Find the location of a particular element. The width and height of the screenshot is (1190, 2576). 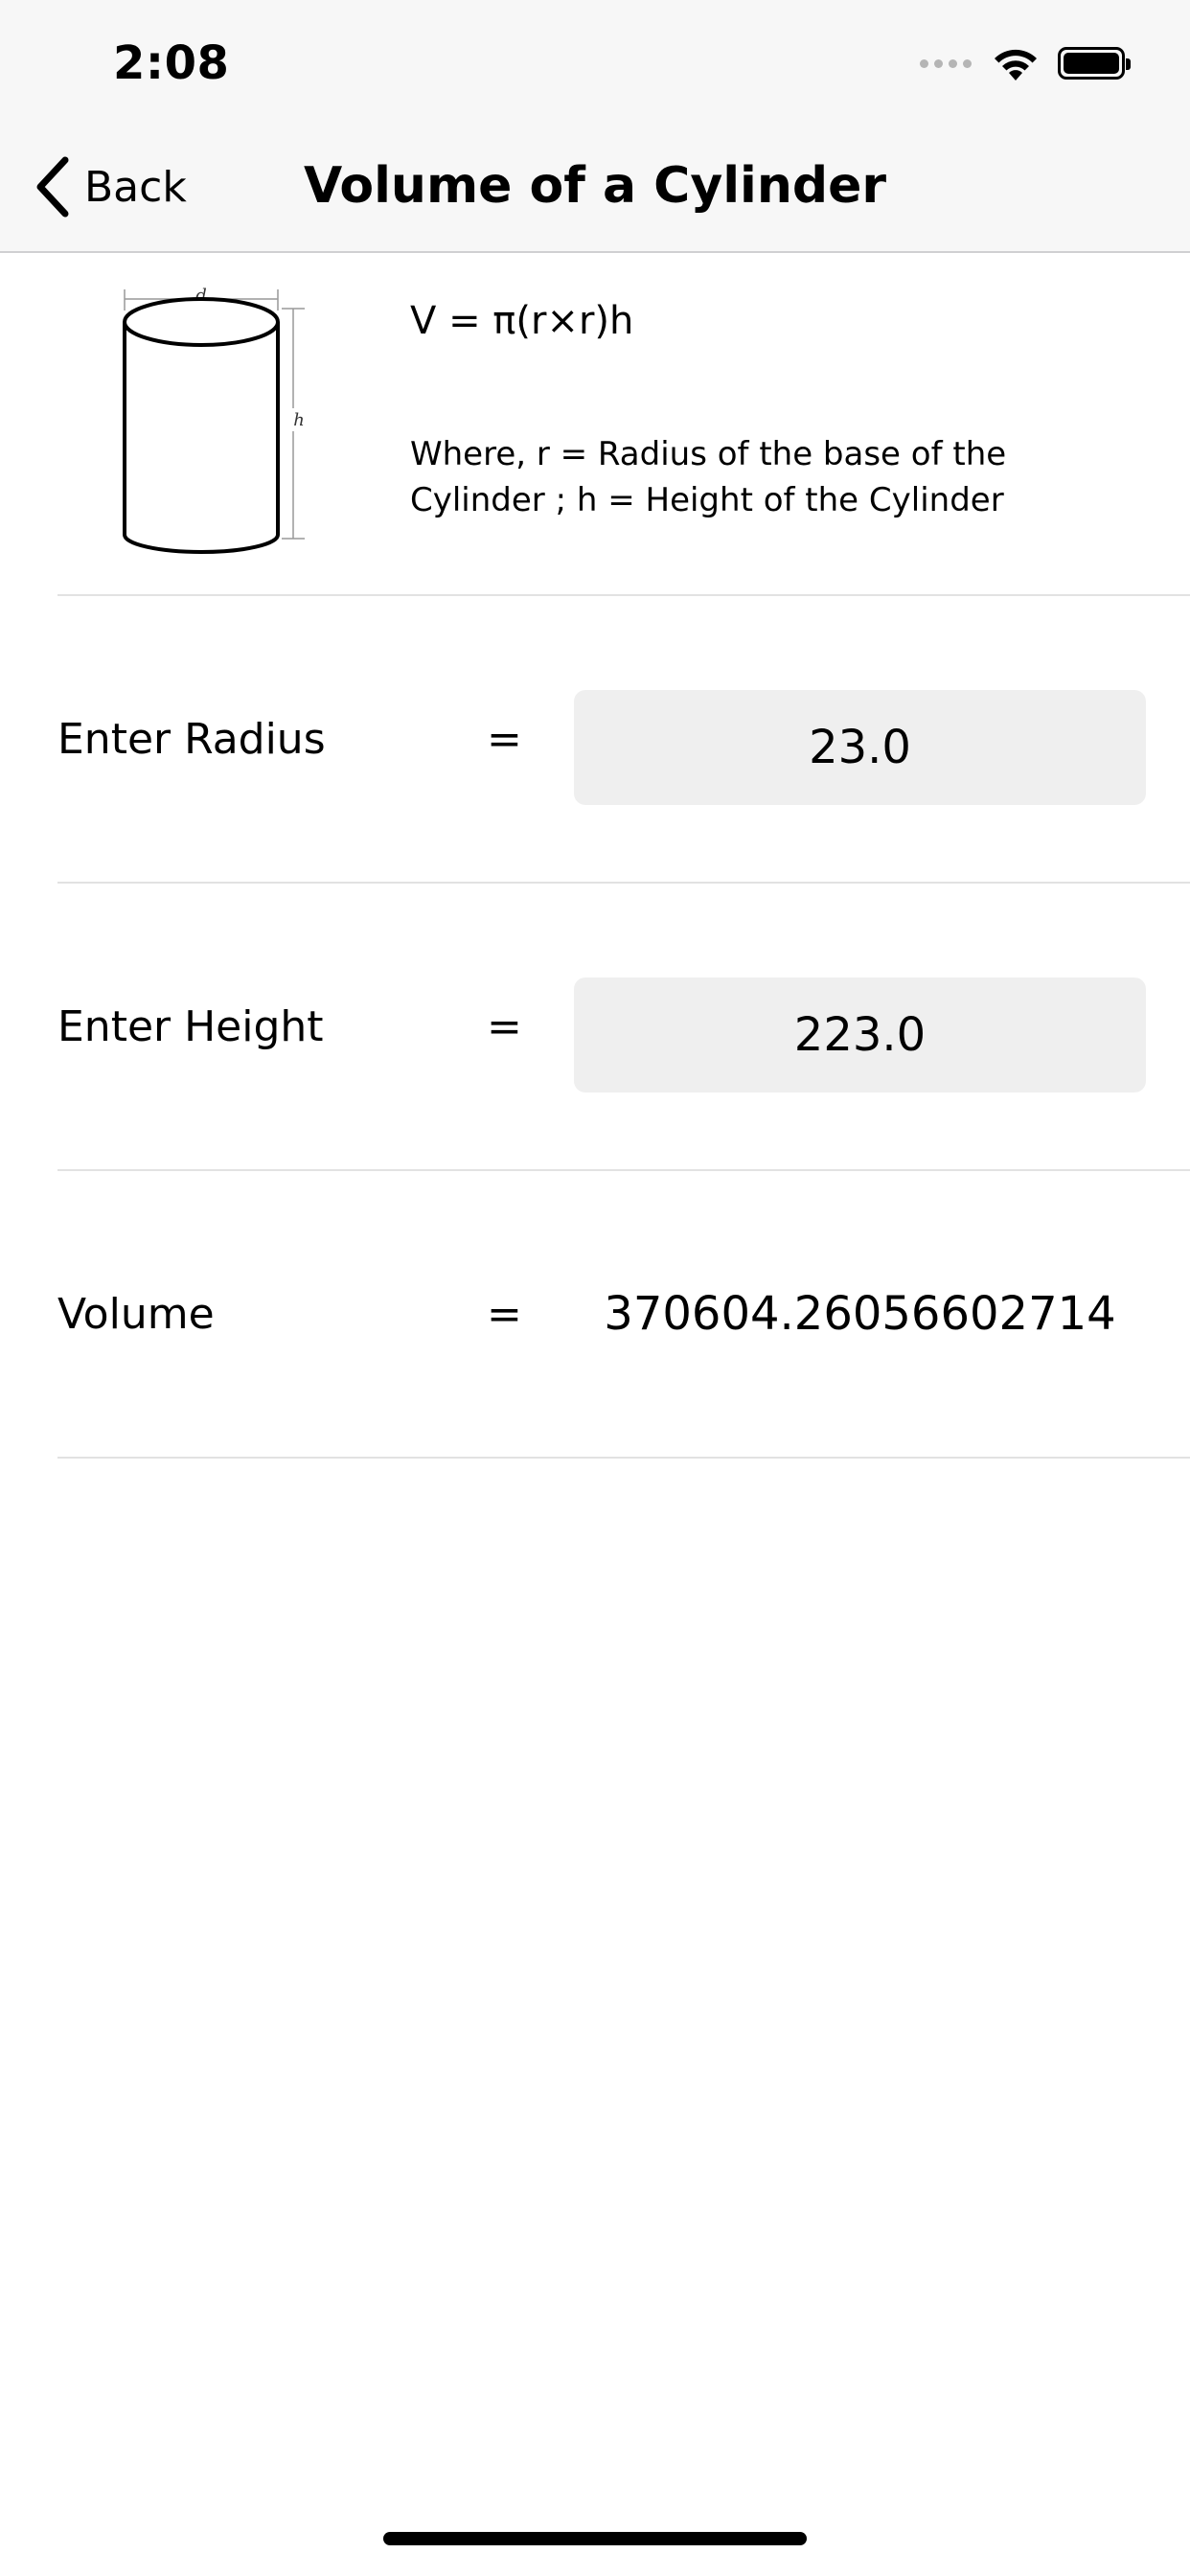

volume-row: Volume = 370604.26056602714 is located at coordinates (623, 1315).